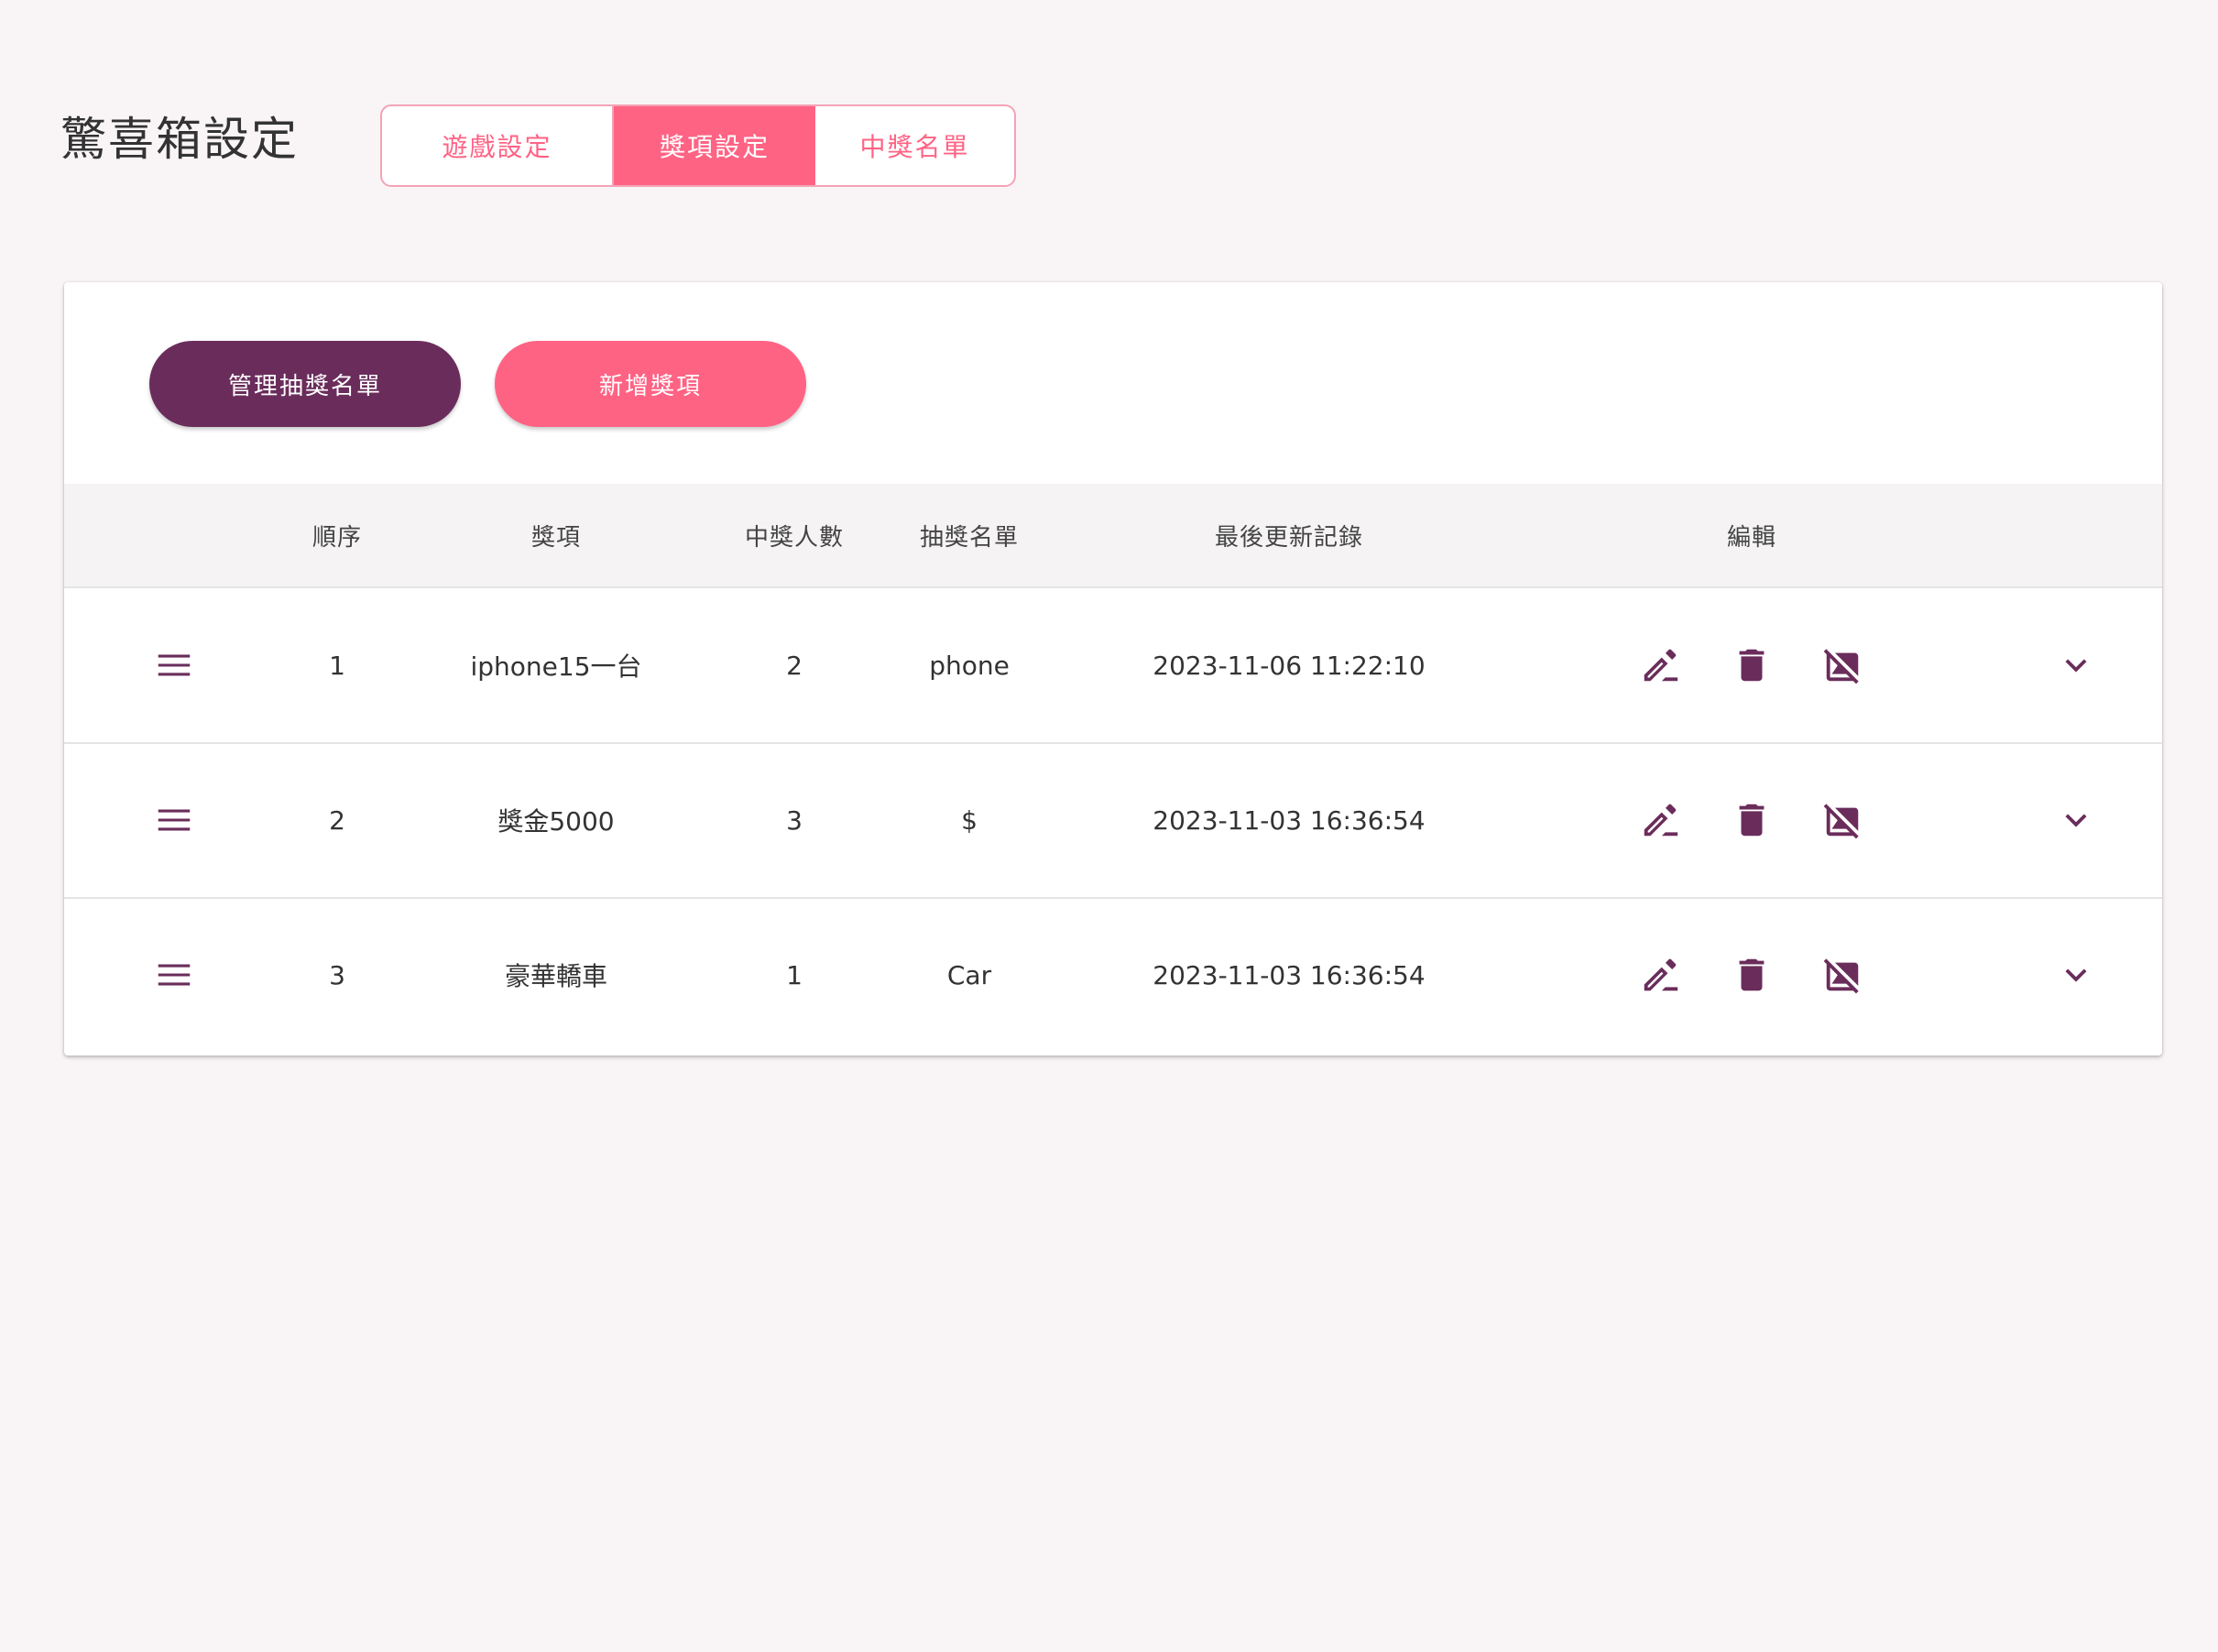 This screenshot has width=2218, height=1652. I want to click on table-row: 1 iphone15一台 2 phone 2023-11-06 11:22:10, so click(1113, 666).